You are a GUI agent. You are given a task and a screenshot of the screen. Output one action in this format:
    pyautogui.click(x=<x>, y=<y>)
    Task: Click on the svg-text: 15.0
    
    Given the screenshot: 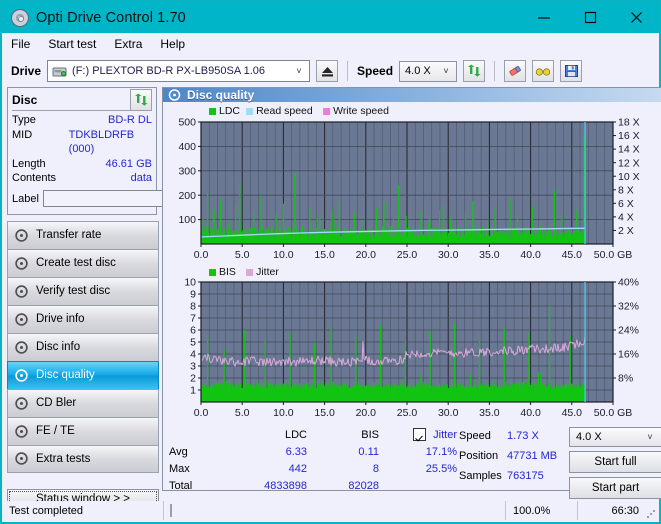 What is the action you would take?
    pyautogui.click(x=324, y=255)
    